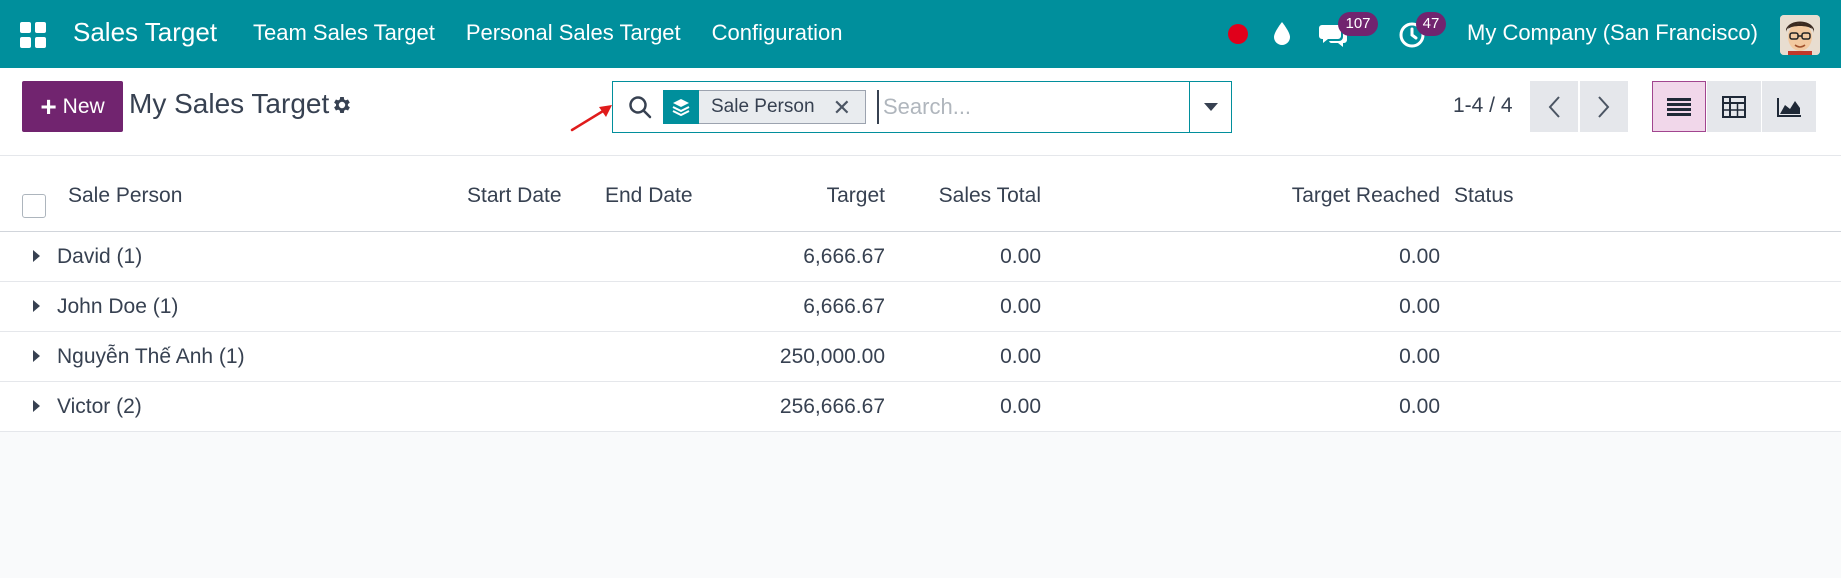 Image resolution: width=1841 pixels, height=578 pixels. I want to click on chevron-right-icon, so click(1604, 106).